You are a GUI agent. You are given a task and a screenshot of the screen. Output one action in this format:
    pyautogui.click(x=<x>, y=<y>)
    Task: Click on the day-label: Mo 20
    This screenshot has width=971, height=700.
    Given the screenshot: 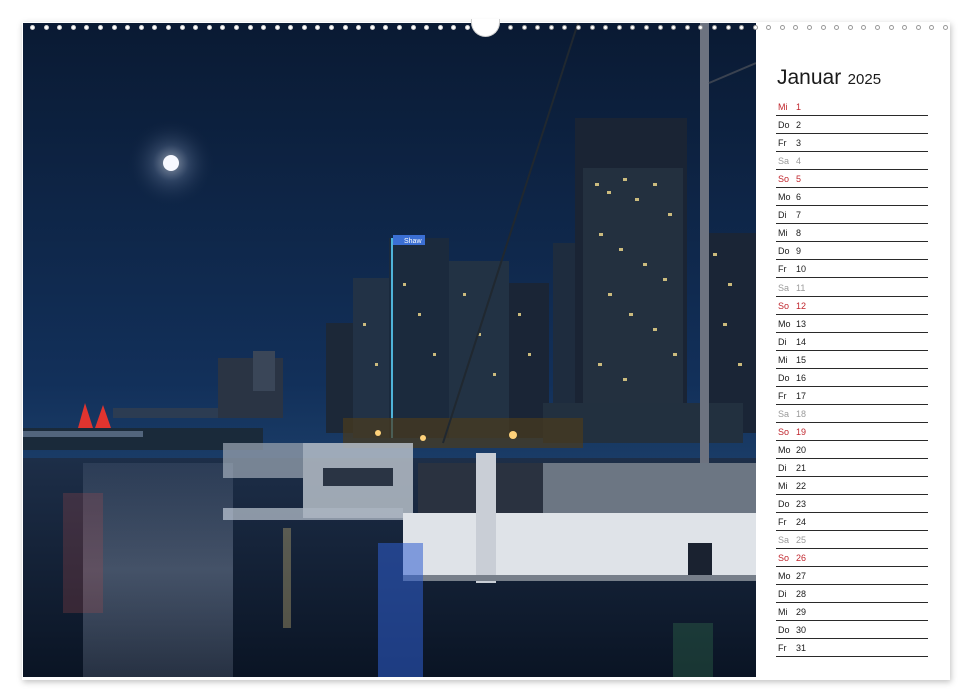 What is the action you would take?
    pyautogui.click(x=792, y=449)
    